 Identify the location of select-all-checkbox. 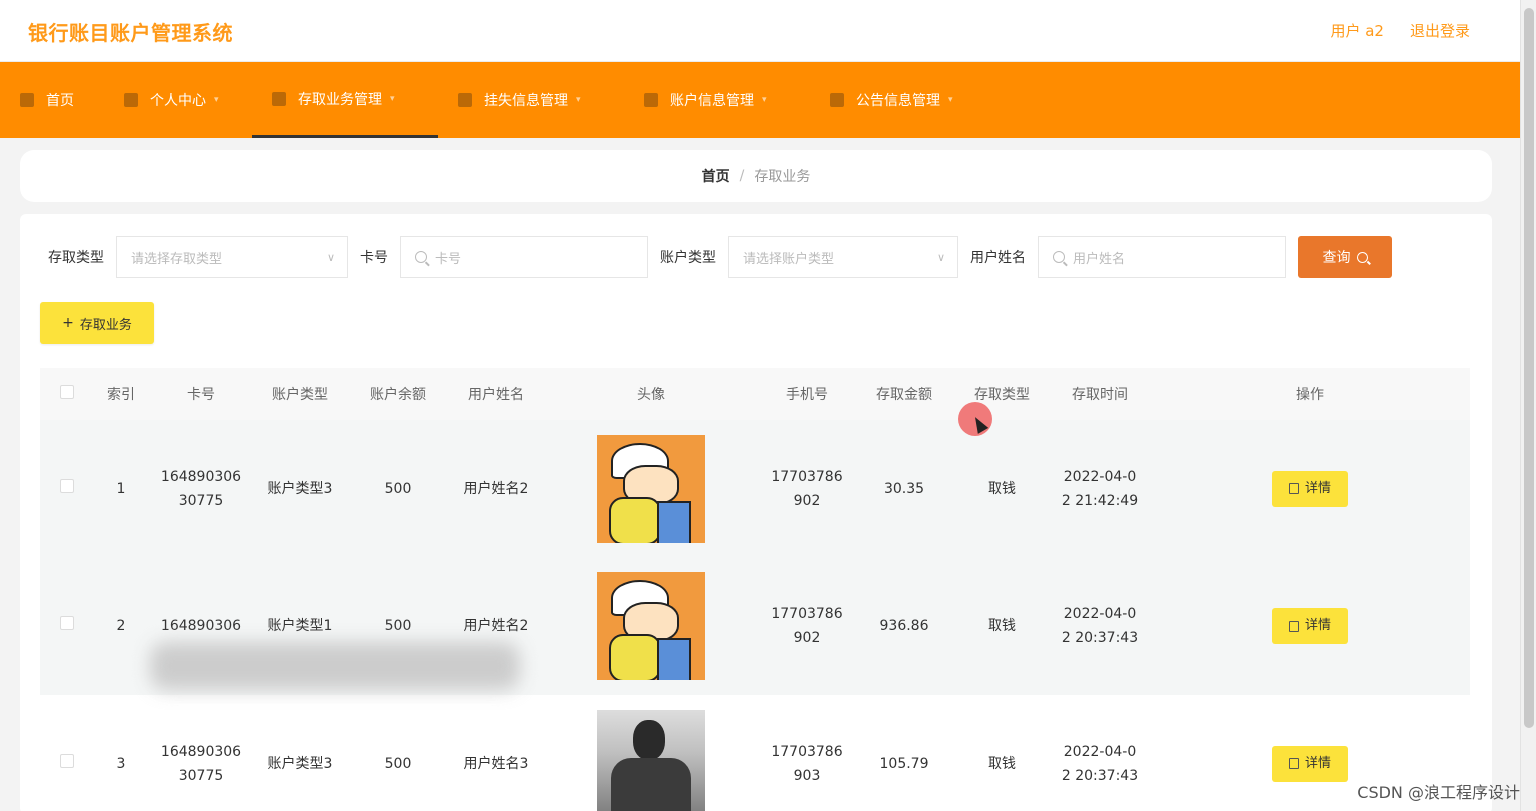
(67, 392).